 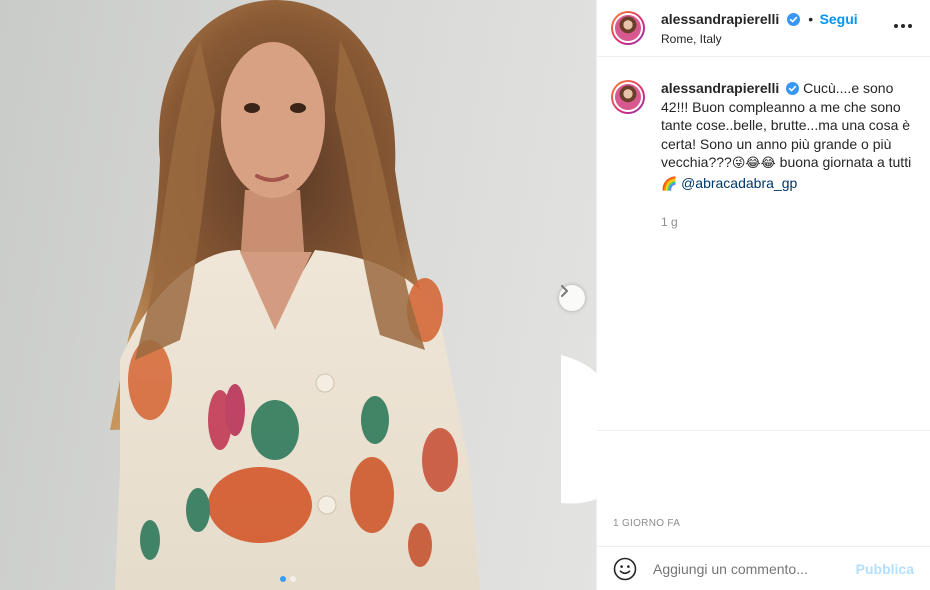 What do you see at coordinates (720, 19) in the screenshot?
I see `header-username: alessandrapierelli` at bounding box center [720, 19].